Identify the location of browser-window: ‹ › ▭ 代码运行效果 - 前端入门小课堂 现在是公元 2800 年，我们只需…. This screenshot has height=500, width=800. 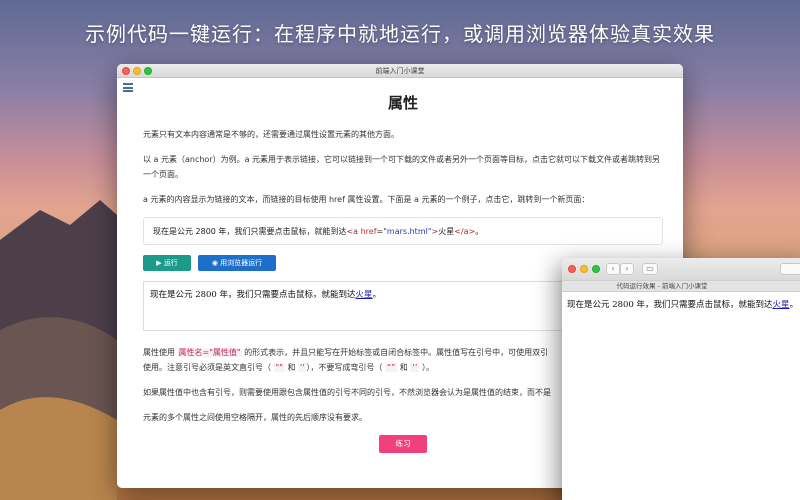
(681, 379).